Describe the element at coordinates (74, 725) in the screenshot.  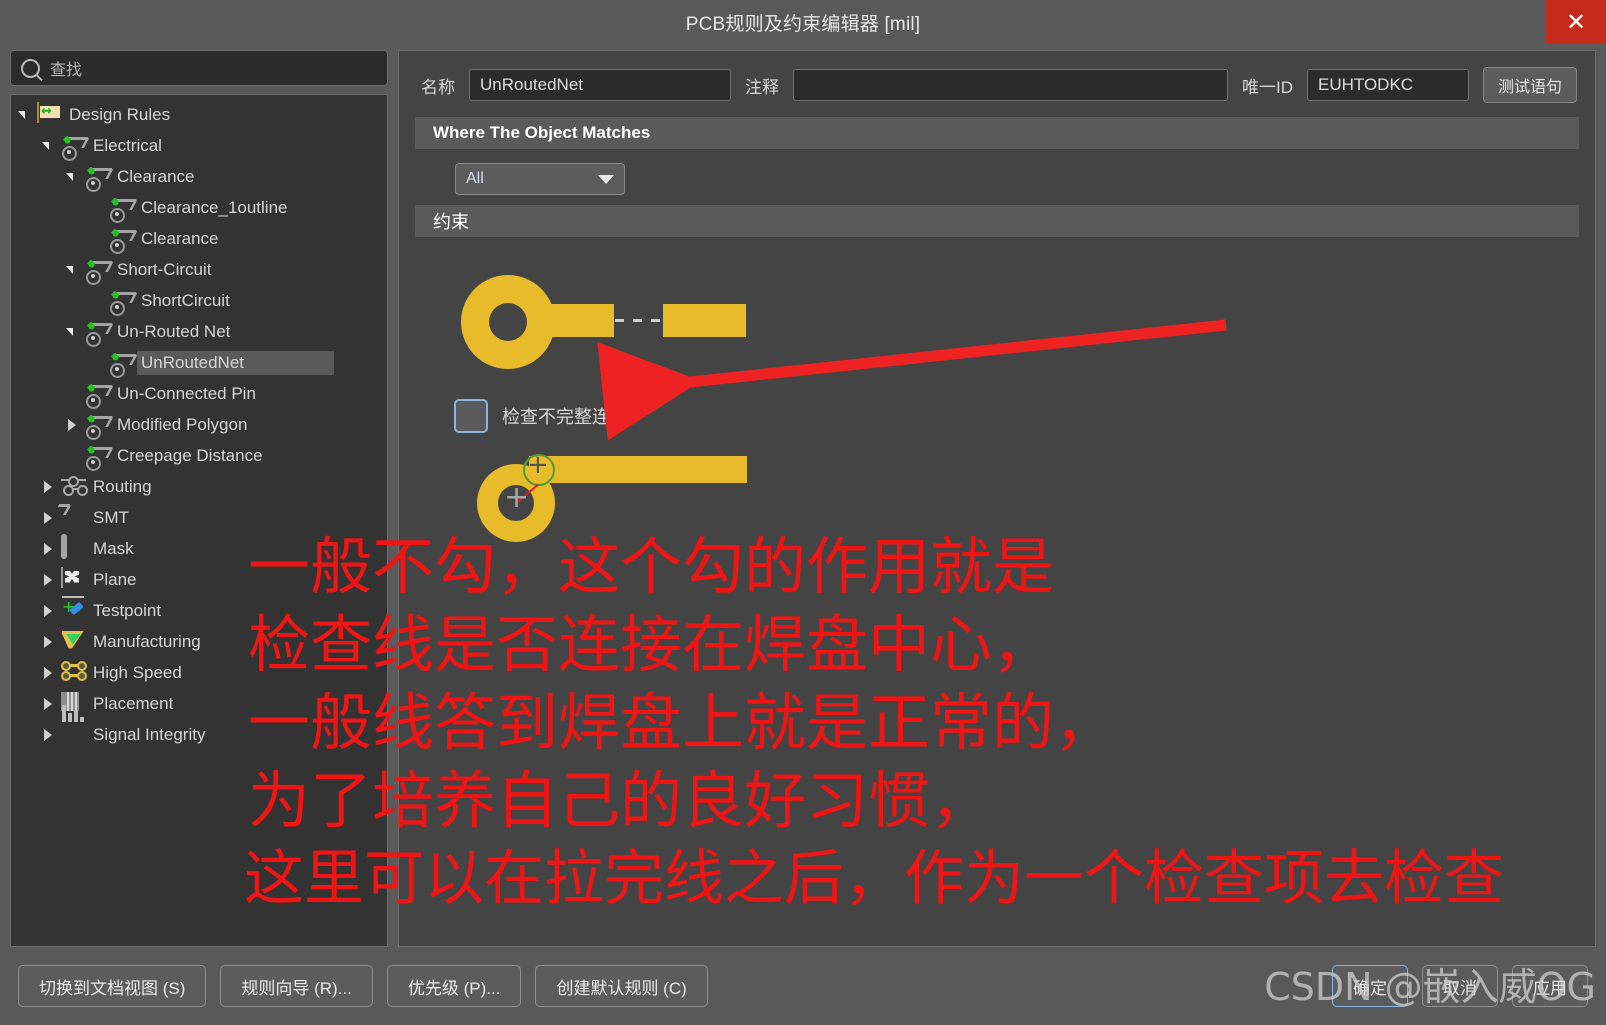
I see `signalintegrity-icon` at that location.